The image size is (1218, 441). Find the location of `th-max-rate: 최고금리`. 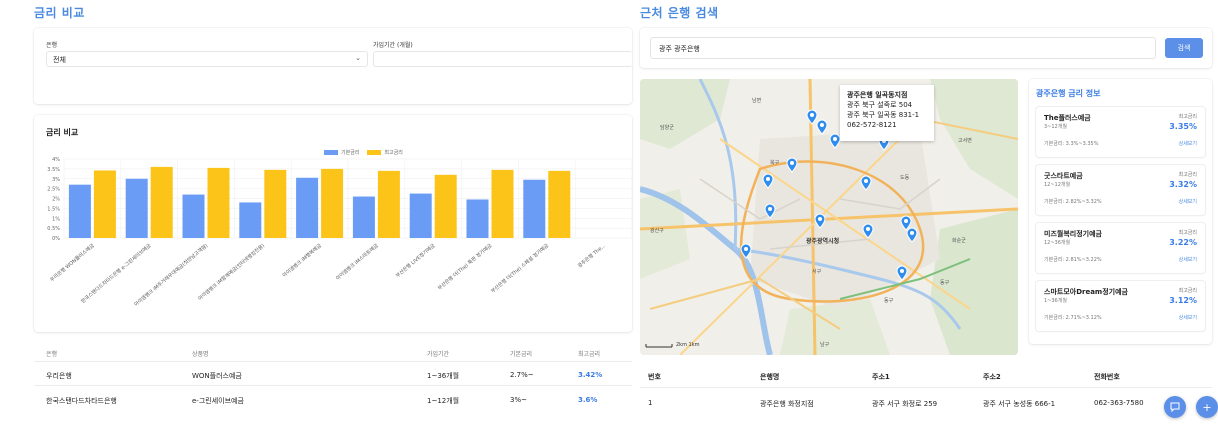

th-max-rate: 최고금리 is located at coordinates (589, 354).